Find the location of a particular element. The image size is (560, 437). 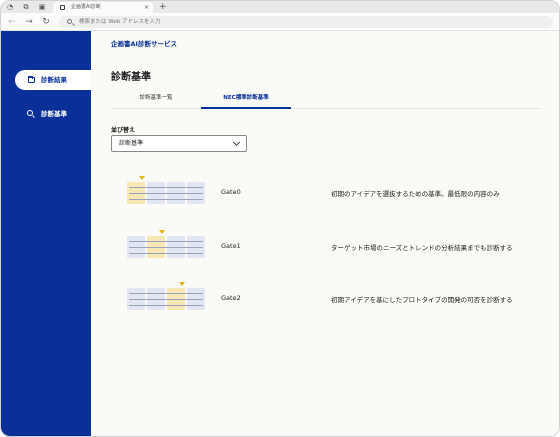

forward-button: → is located at coordinates (29, 22).